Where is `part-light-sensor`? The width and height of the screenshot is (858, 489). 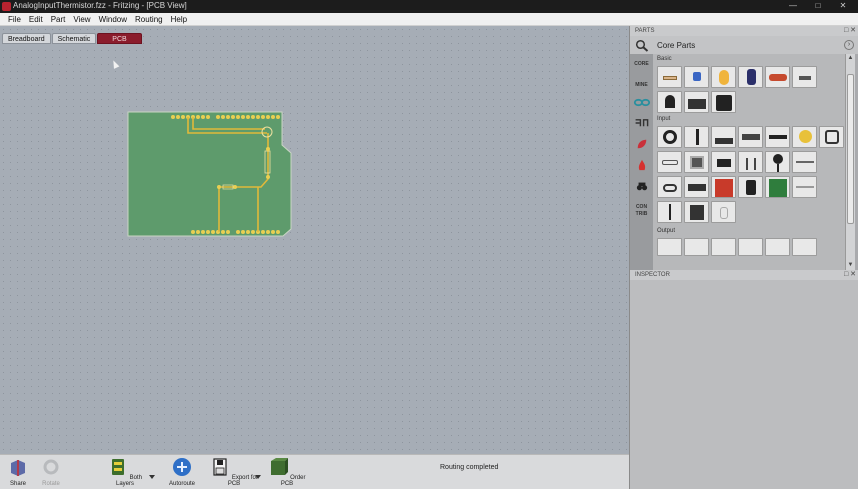 part-light-sensor is located at coordinates (804, 137).